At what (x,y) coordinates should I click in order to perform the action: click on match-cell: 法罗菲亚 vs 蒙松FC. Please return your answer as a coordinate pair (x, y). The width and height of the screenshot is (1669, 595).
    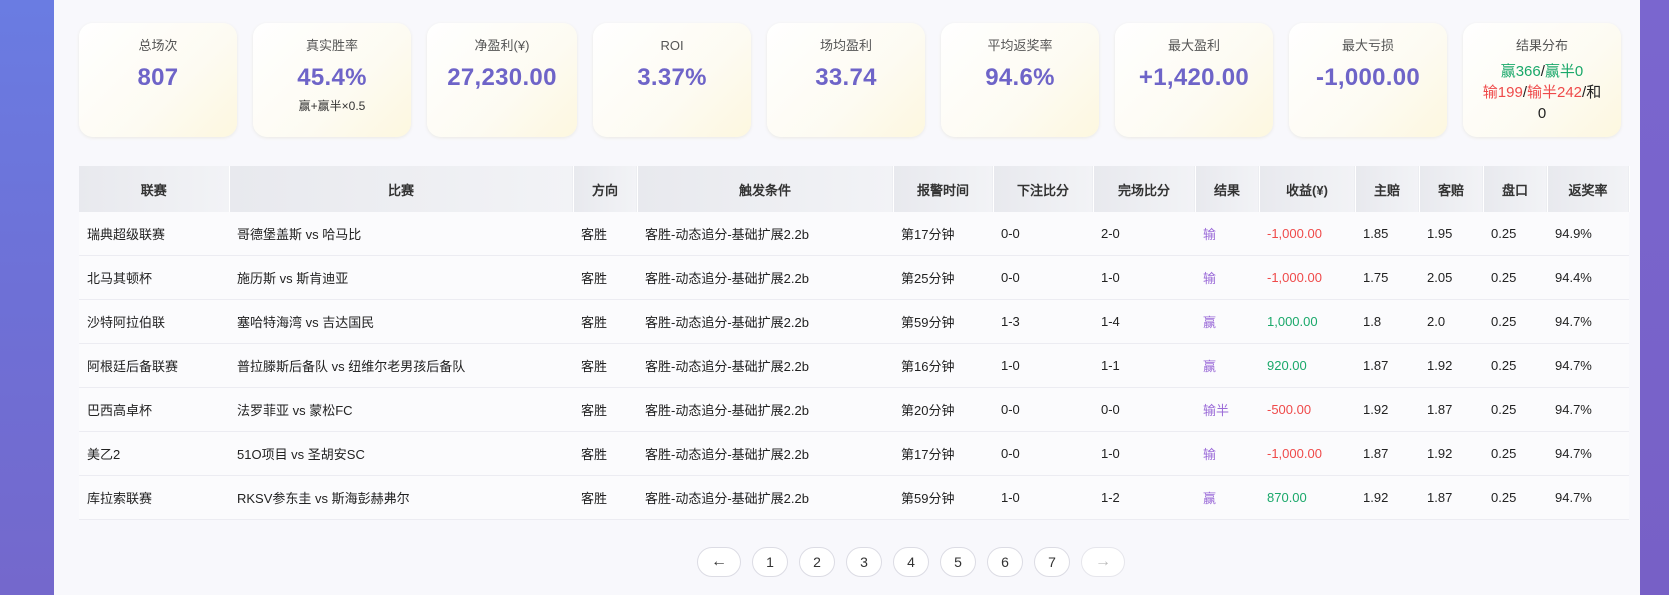
    Looking at the image, I should click on (401, 409).